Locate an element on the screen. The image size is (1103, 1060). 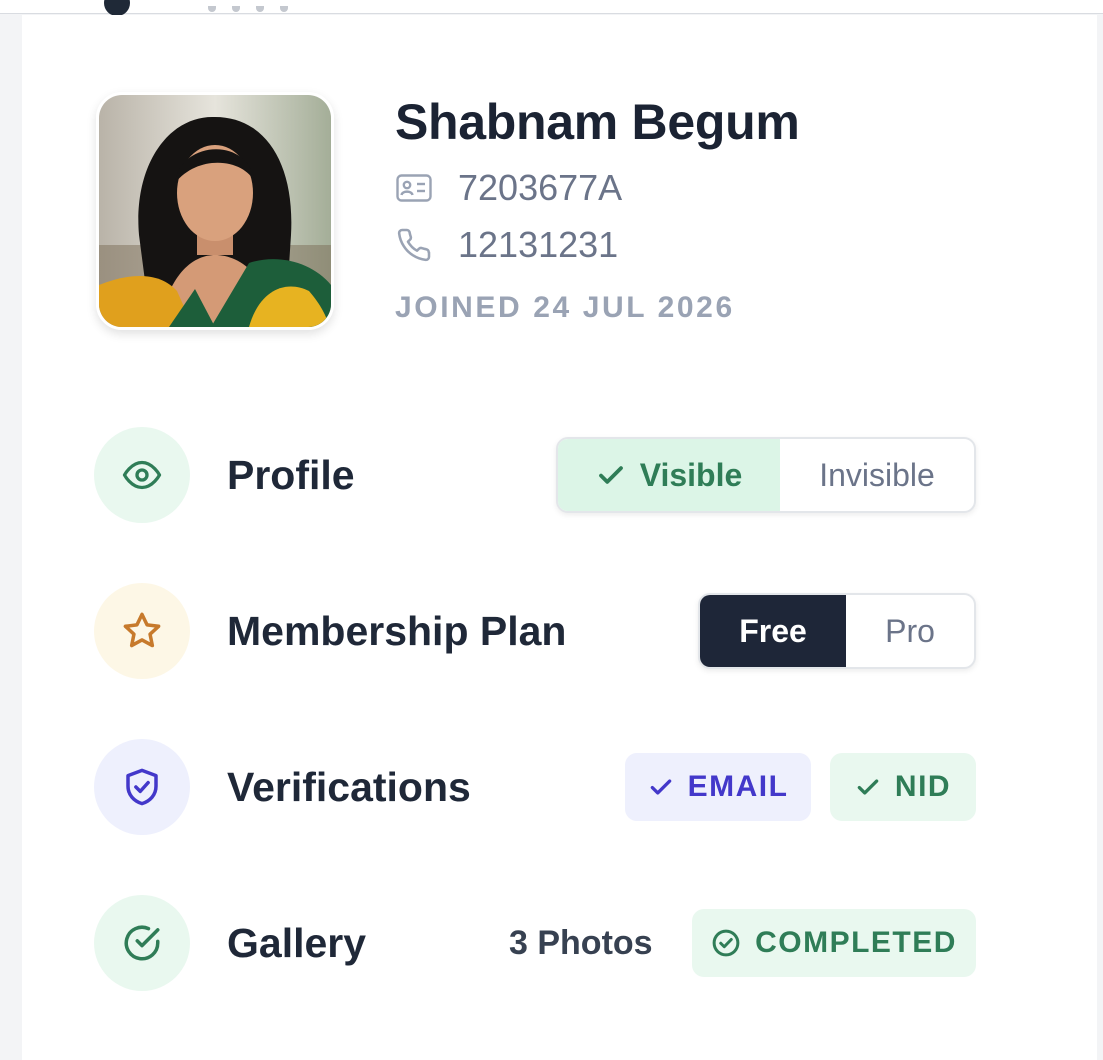
profile-label: Profile is located at coordinates (291, 475).